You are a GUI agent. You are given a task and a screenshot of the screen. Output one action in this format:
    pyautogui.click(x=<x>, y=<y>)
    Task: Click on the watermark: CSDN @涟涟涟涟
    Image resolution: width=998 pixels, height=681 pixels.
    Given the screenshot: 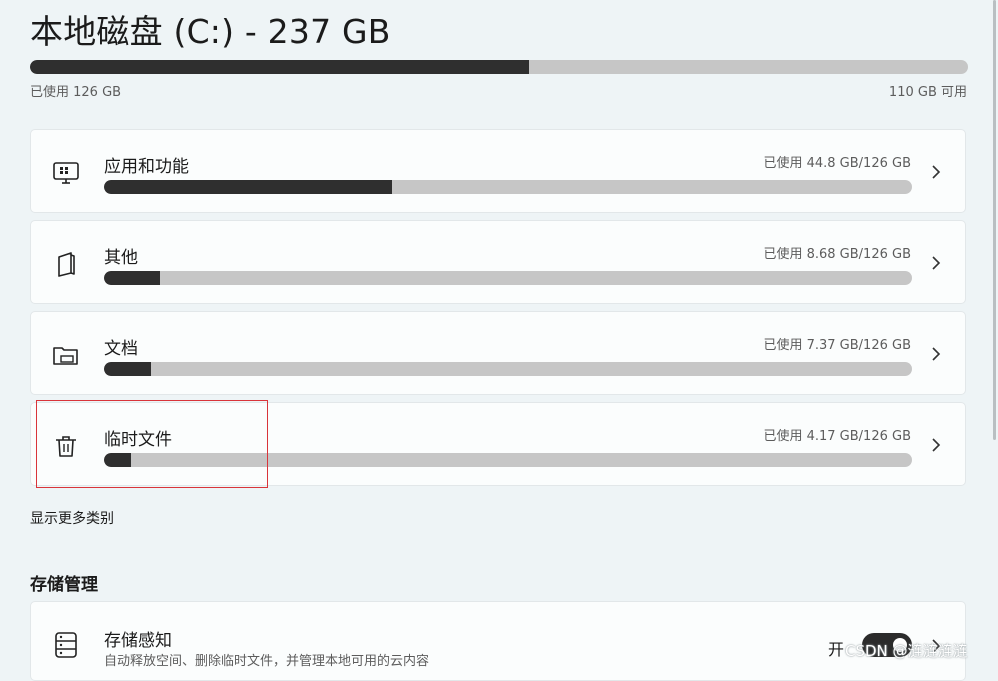 What is the action you would take?
    pyautogui.click(x=906, y=651)
    